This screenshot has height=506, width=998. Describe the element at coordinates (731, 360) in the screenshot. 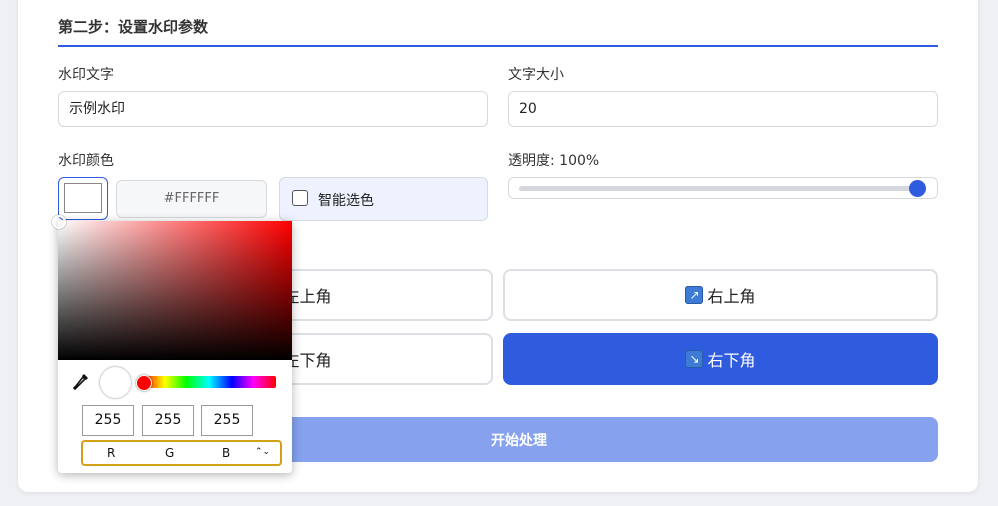

I see `position-label: 右下角` at that location.